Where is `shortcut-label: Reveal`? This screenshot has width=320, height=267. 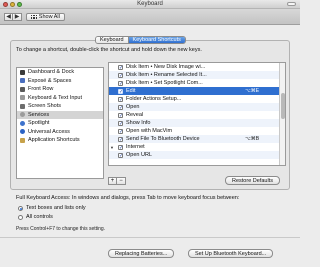 shortcut-label: Reveal is located at coordinates (135, 115).